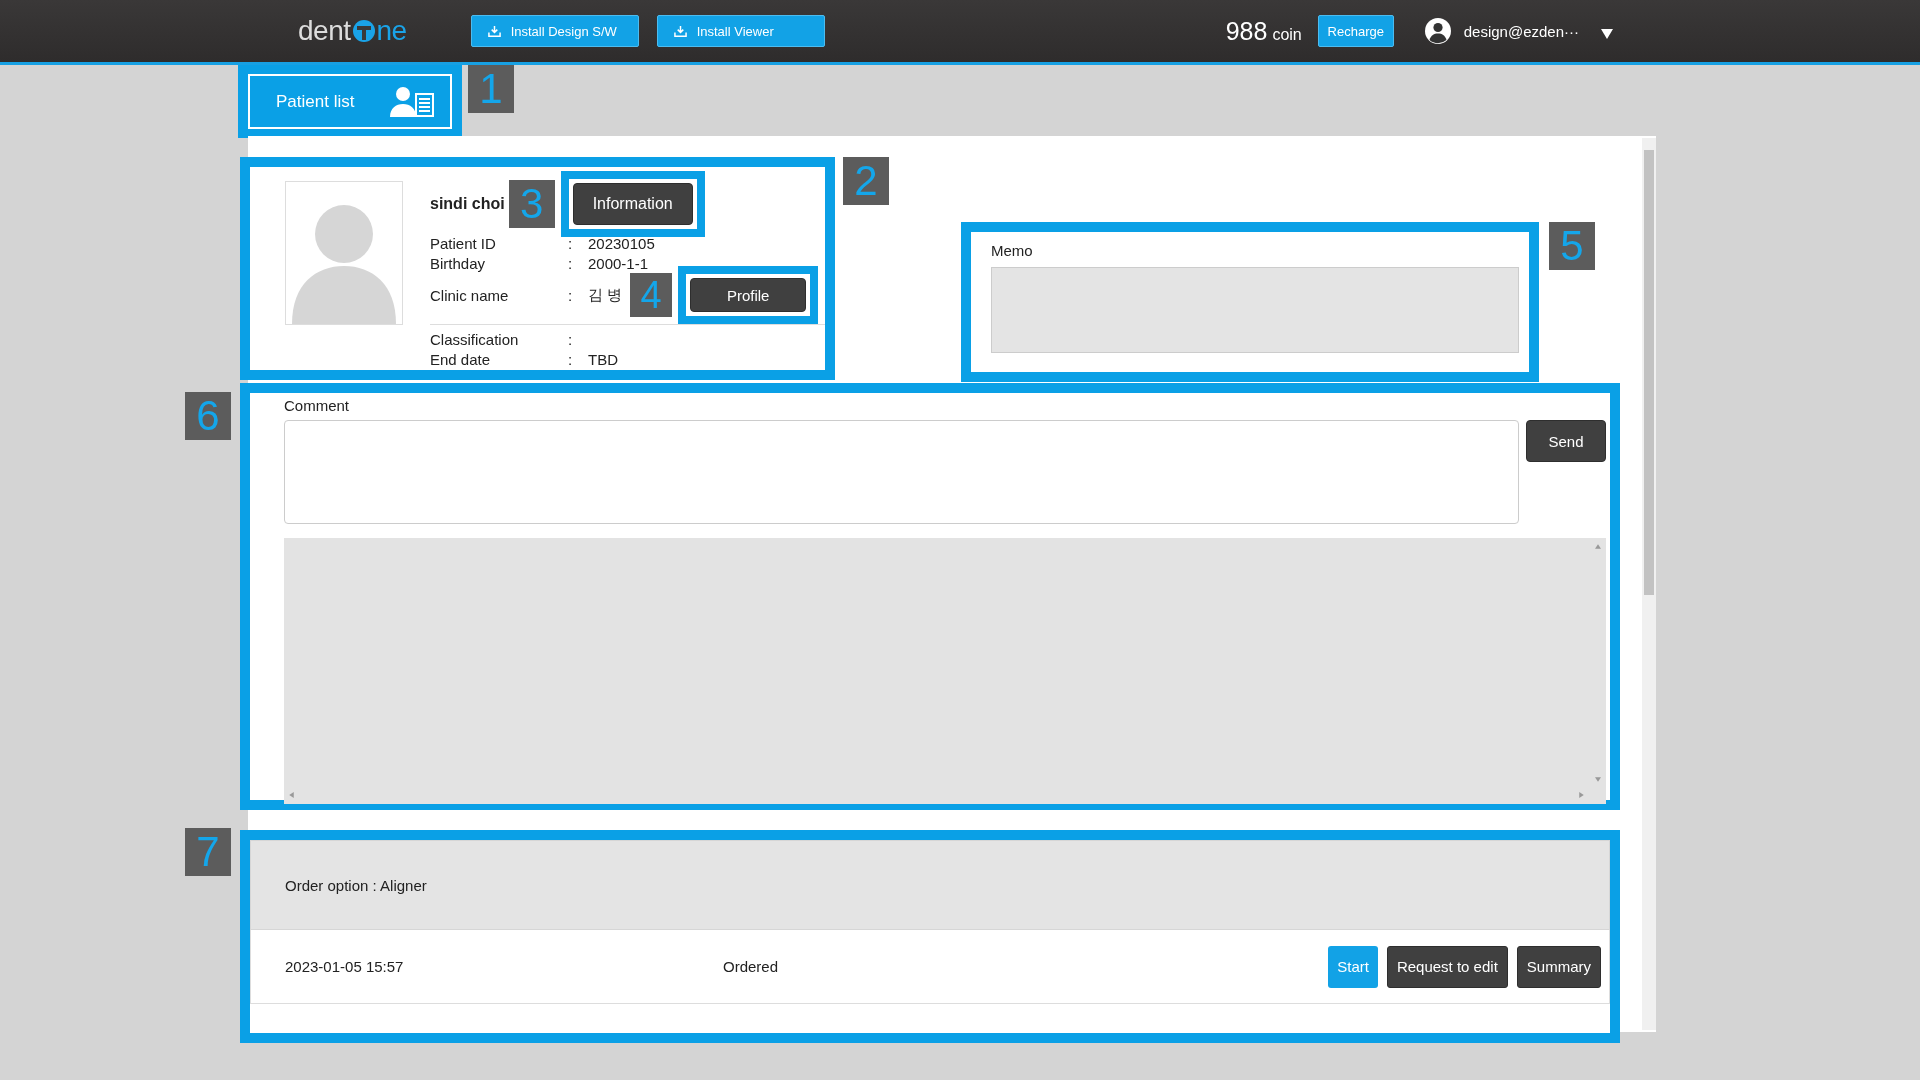 Image resolution: width=1920 pixels, height=1080 pixels. Describe the element at coordinates (621, 243) in the screenshot. I see `field-value: 20230105` at that location.